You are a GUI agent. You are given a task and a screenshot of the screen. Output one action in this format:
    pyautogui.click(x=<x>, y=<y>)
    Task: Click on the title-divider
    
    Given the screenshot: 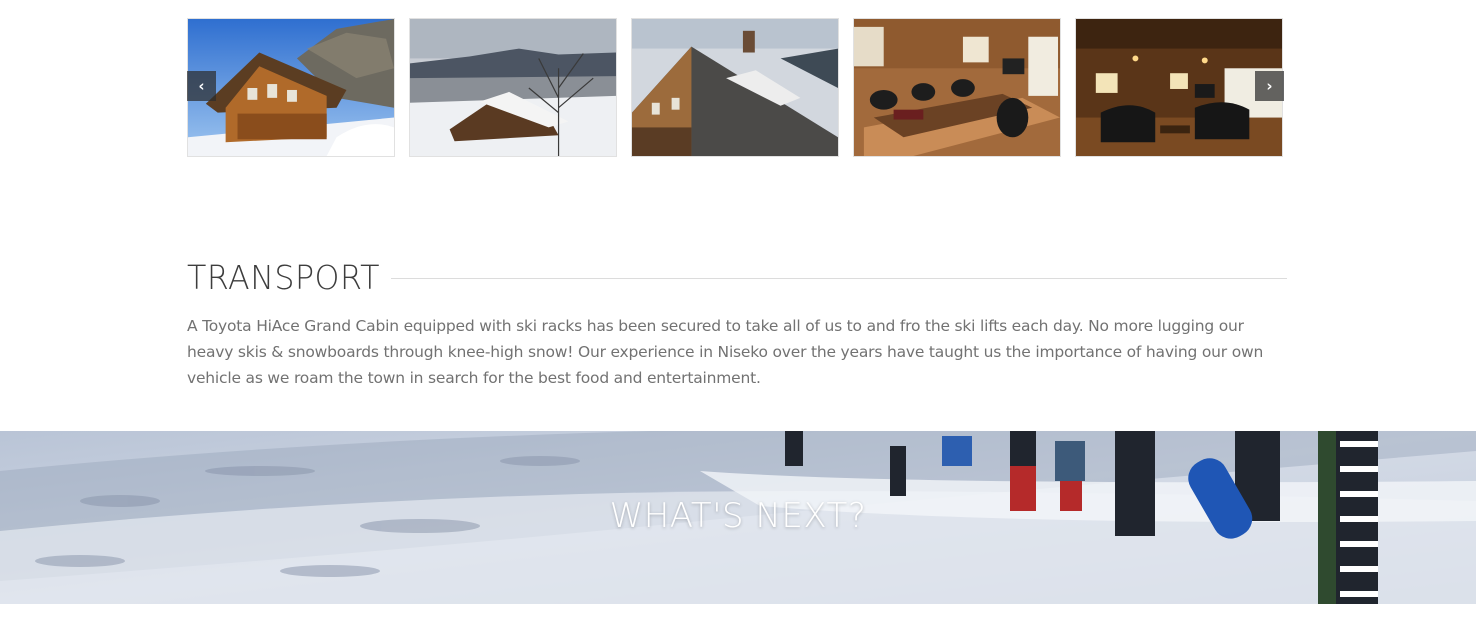 What is the action you would take?
    pyautogui.click(x=839, y=278)
    